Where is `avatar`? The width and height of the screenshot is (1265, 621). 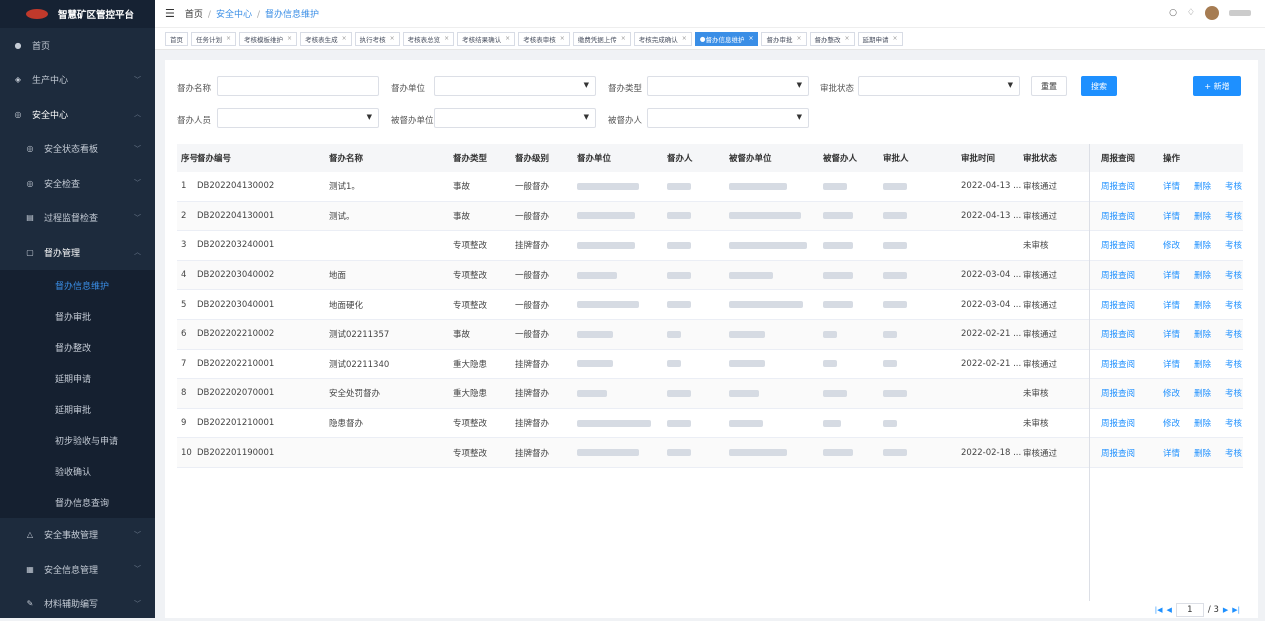 avatar is located at coordinates (1212, 13).